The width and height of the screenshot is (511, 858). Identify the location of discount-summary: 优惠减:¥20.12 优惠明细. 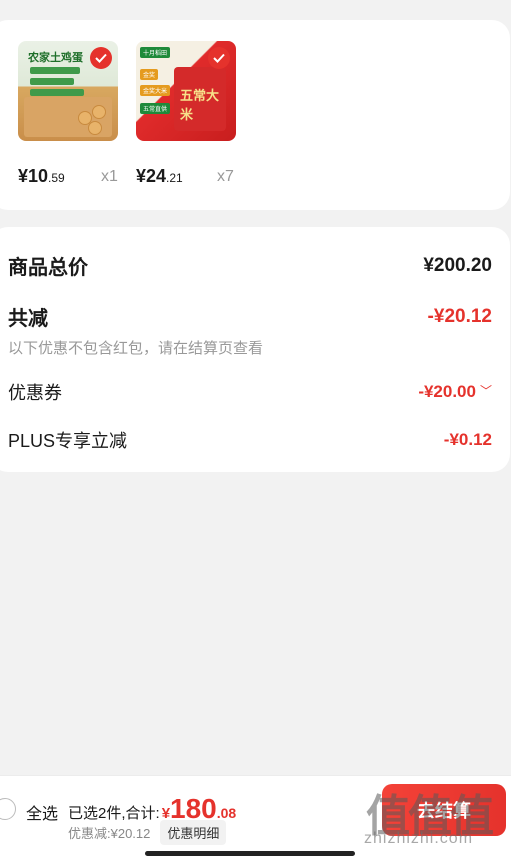
(147, 832).